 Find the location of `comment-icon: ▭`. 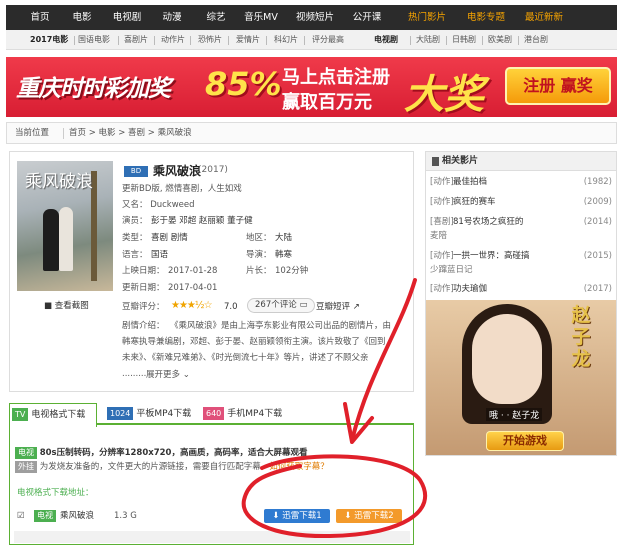

comment-icon: ▭ is located at coordinates (303, 305).